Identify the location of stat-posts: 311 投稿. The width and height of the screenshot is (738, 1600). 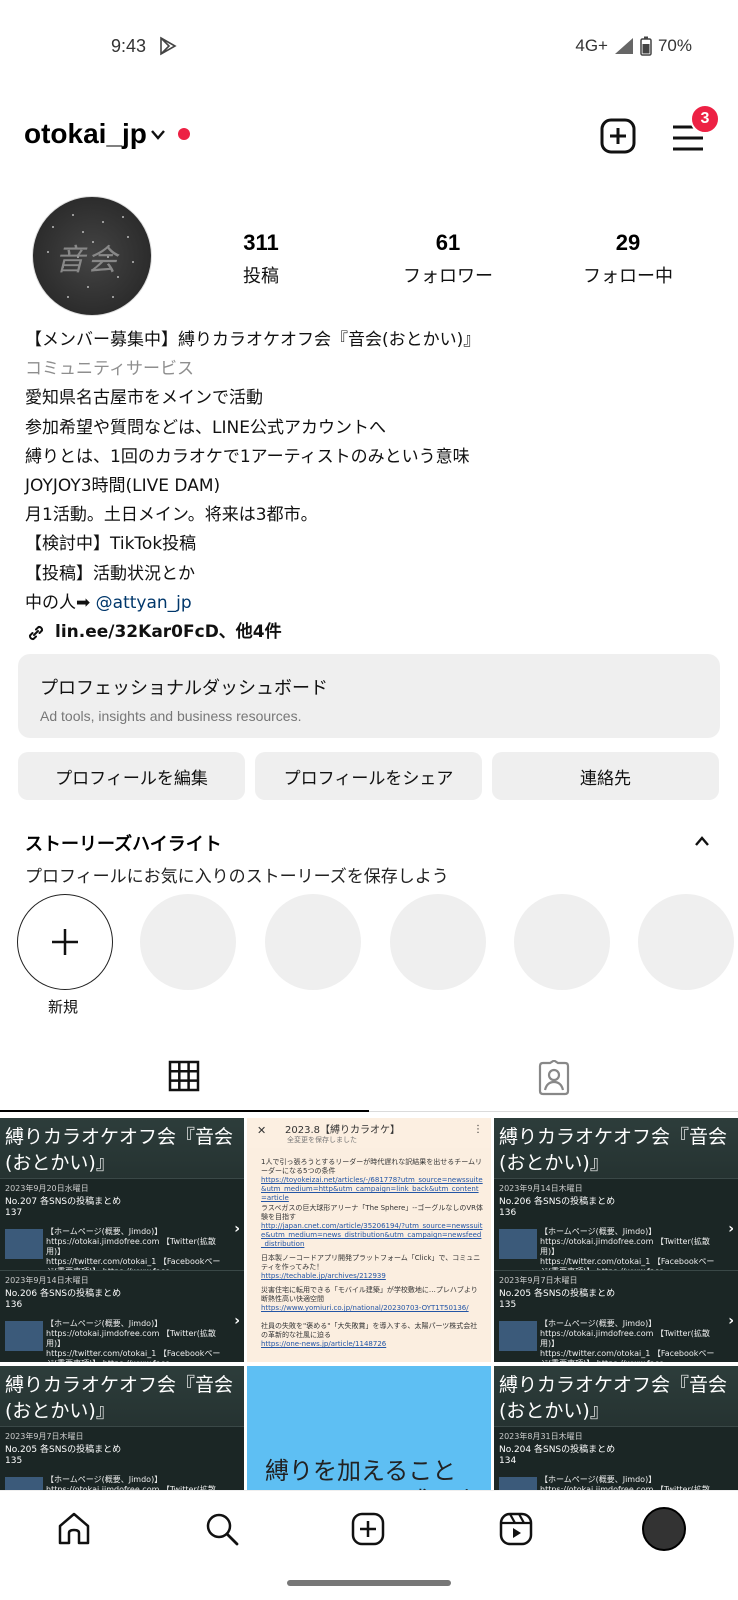
(261, 259).